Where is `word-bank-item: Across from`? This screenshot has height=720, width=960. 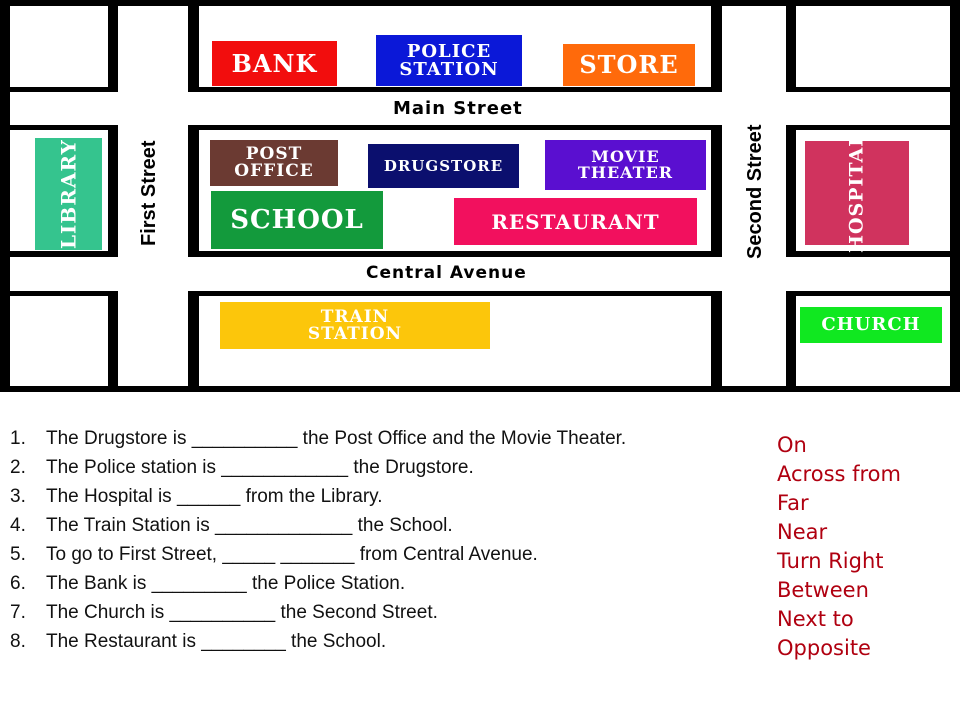
word-bank-item: Across from is located at coordinates (839, 474).